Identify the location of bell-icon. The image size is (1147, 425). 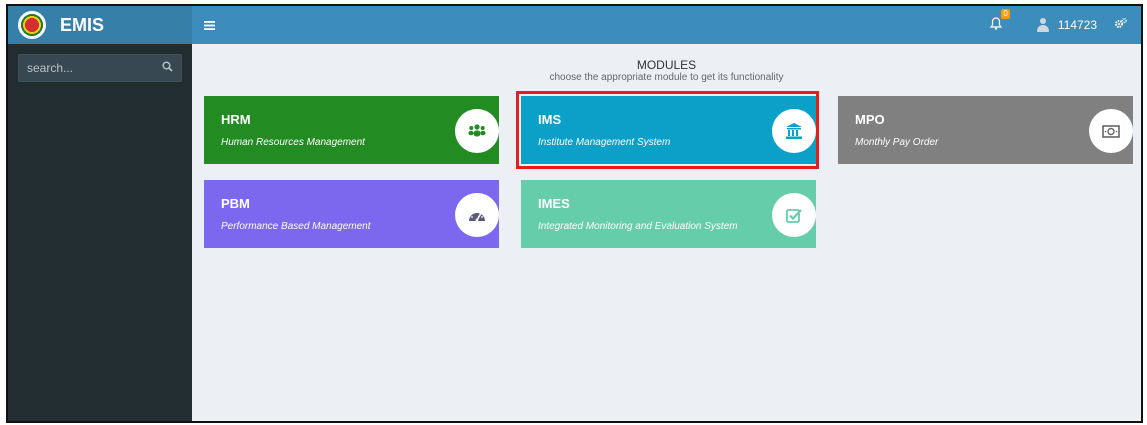
(996, 23).